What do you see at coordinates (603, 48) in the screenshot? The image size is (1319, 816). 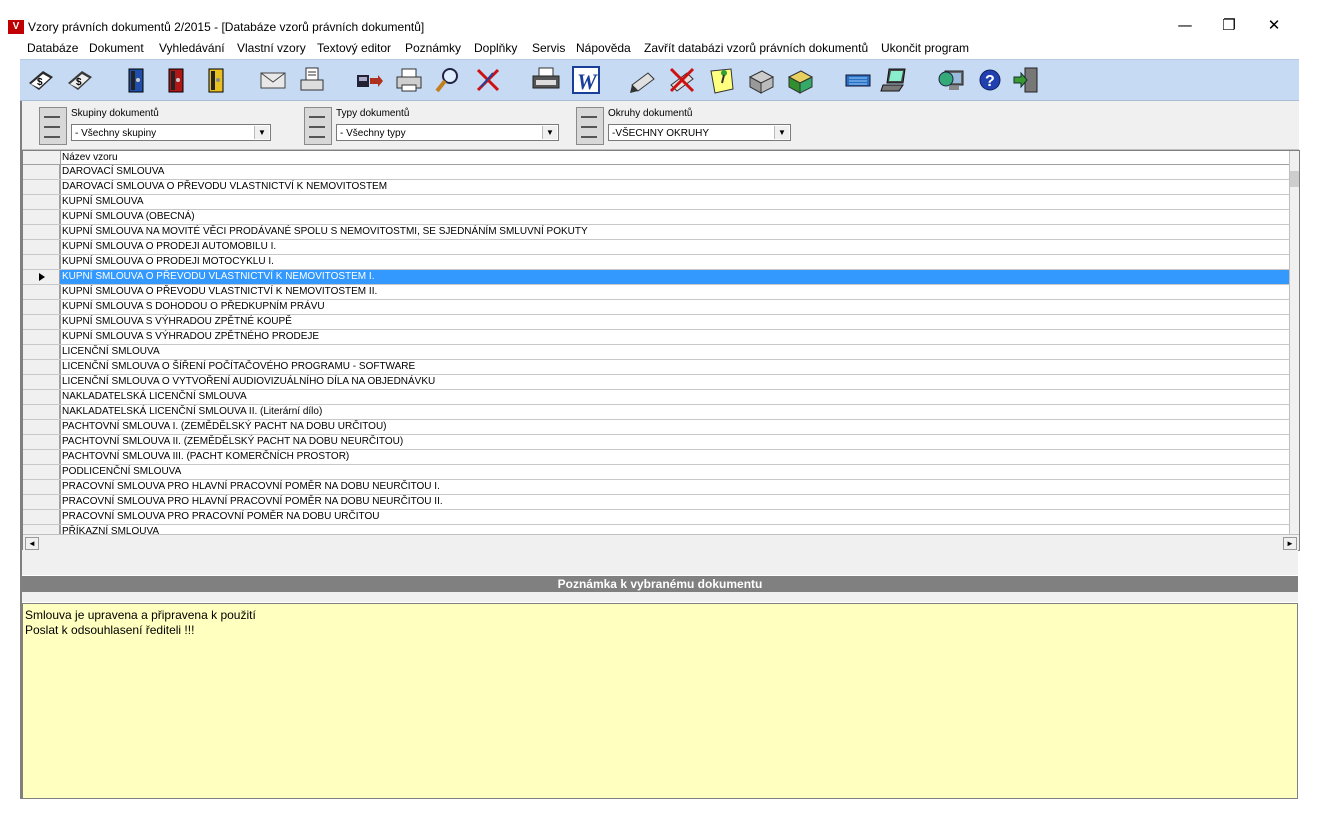 I see `menu-napoveda: Nápověda` at bounding box center [603, 48].